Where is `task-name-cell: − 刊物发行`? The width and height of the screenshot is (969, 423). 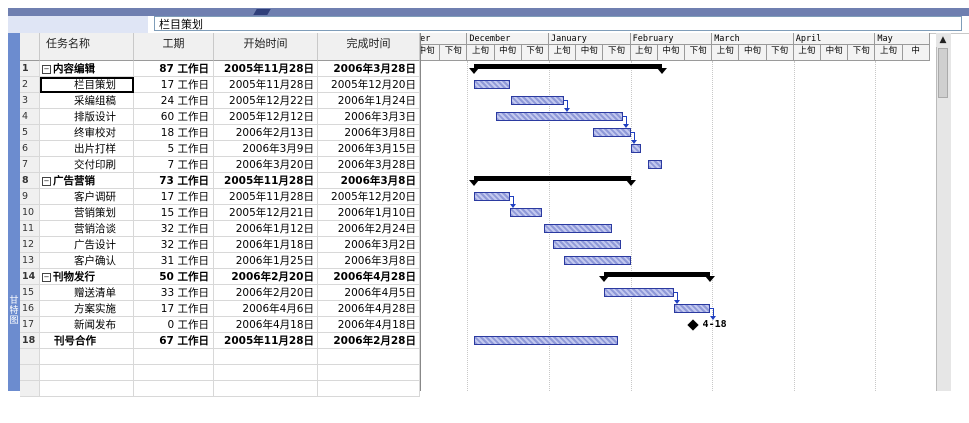
task-name-cell: − 刊物发行 is located at coordinates (87, 277).